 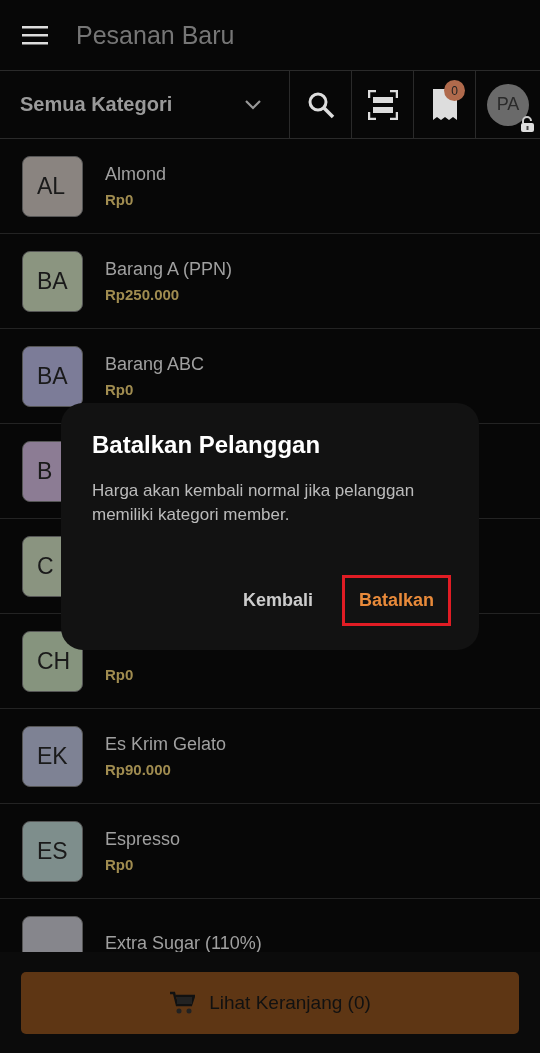 What do you see at coordinates (52, 756) in the screenshot?
I see `product-initials: EK` at bounding box center [52, 756].